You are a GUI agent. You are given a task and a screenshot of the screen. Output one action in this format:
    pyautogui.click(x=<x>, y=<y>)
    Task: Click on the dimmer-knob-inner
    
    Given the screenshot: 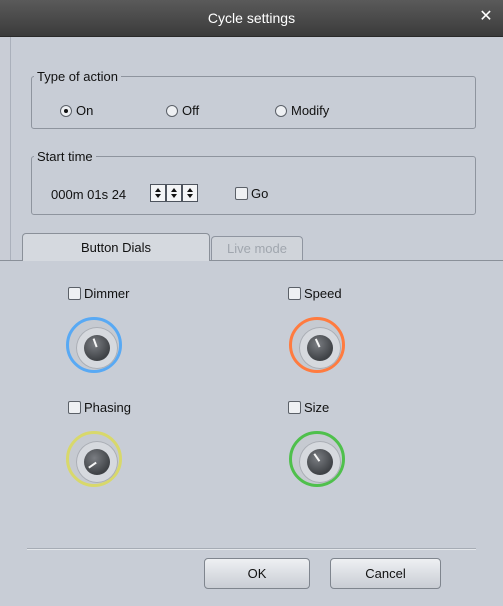 What is the action you would take?
    pyautogui.click(x=97, y=348)
    